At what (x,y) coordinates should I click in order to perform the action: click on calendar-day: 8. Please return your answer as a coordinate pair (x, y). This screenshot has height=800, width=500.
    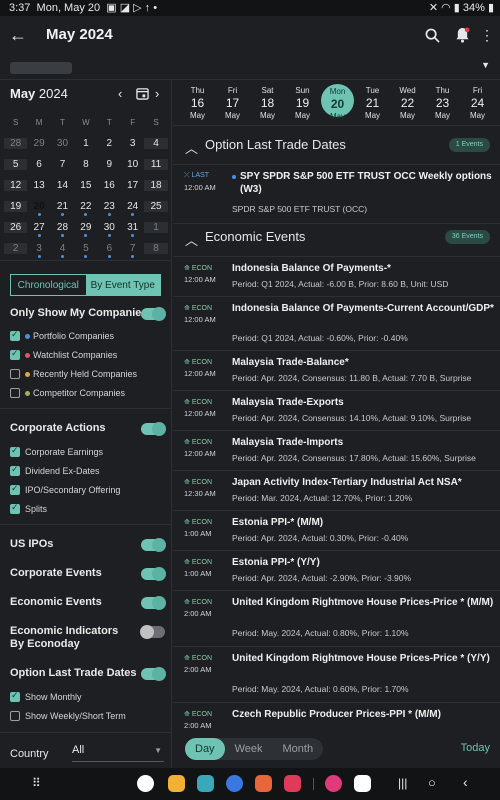
    Looking at the image, I should click on (85, 164).